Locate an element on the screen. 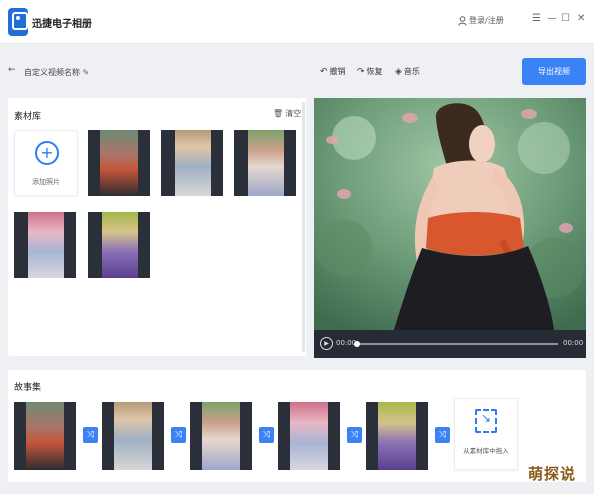 Image resolution: width=594 pixels, height=494 pixels. redo-label: 恢复 is located at coordinates (374, 71).